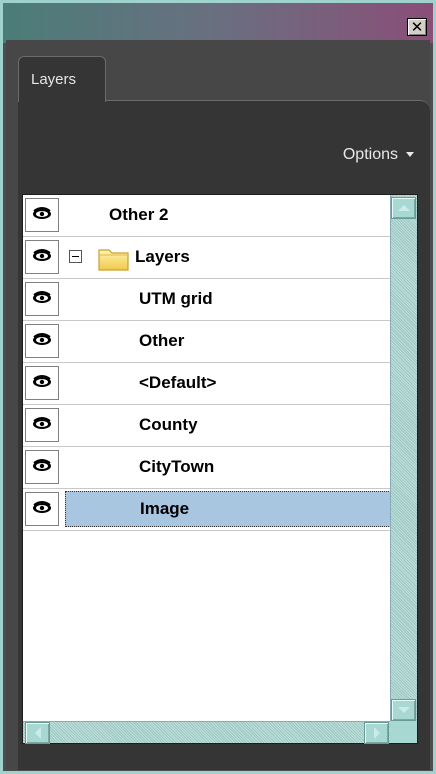 Image resolution: width=436 pixels, height=774 pixels. I want to click on scroll-corner, so click(403, 732).